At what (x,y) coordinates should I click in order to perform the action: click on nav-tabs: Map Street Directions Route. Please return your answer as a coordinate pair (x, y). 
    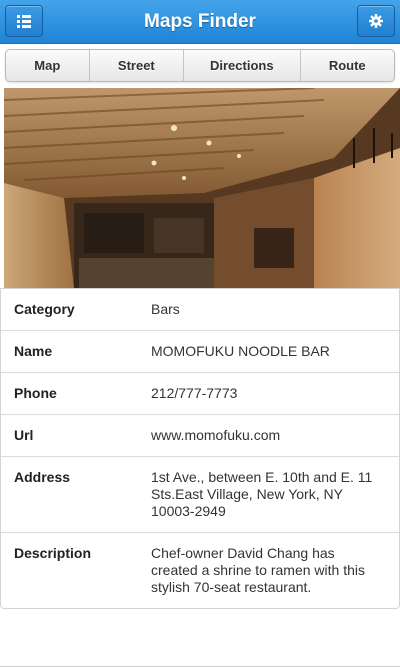
    Looking at the image, I should click on (200, 65).